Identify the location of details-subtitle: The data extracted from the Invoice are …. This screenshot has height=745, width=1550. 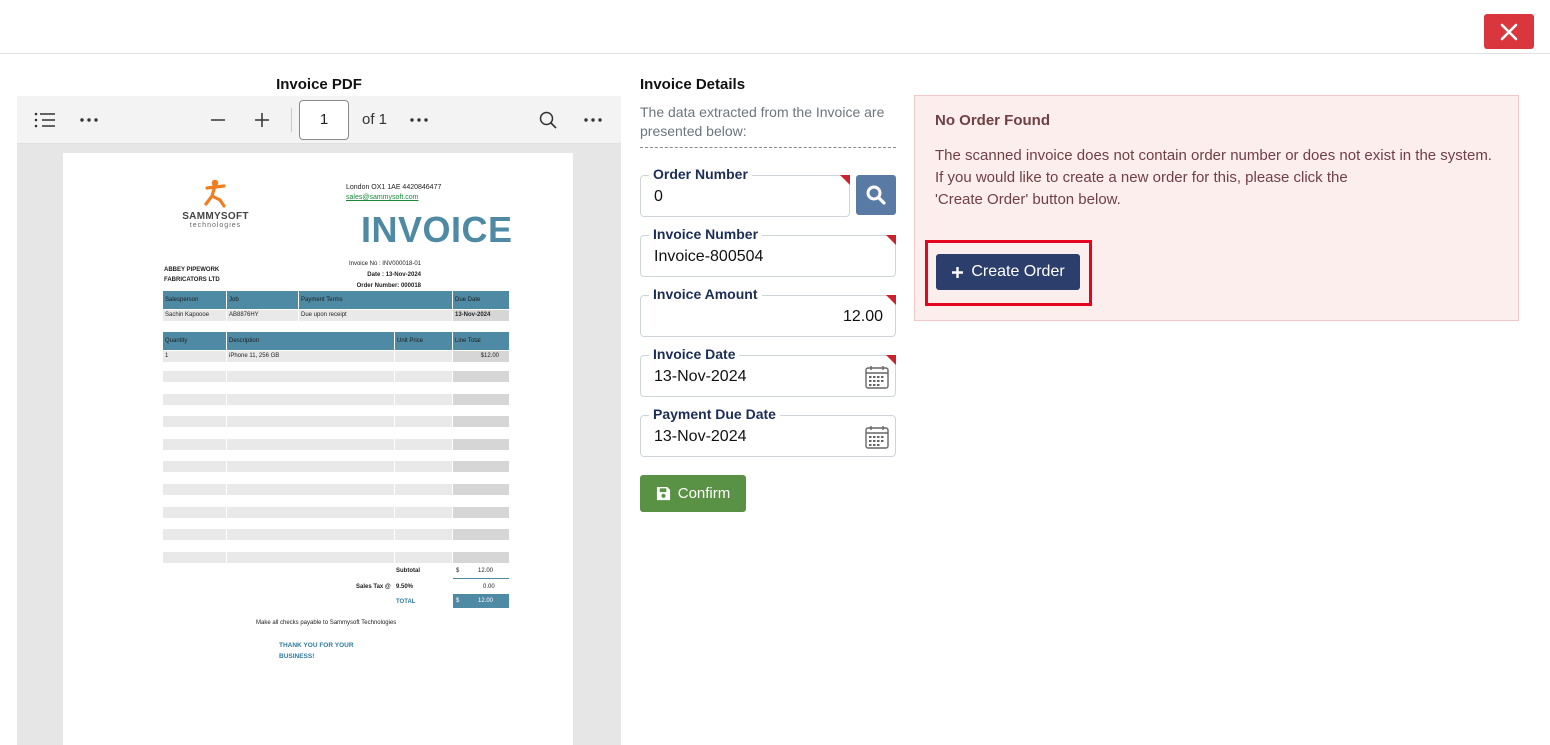
(768, 125).